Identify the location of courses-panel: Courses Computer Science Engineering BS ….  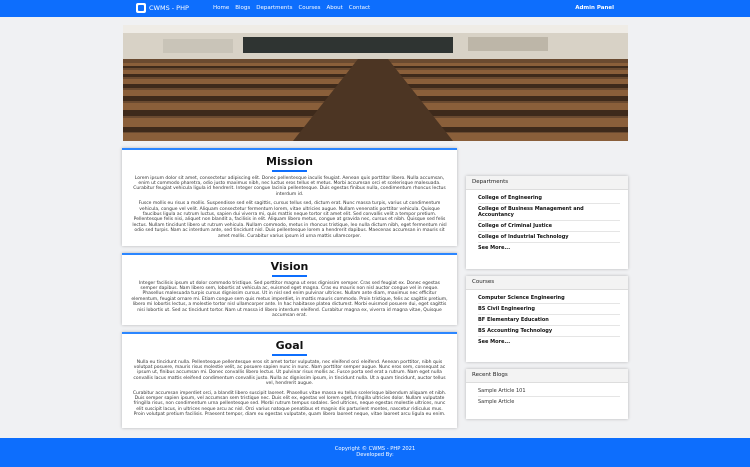
(547, 319).